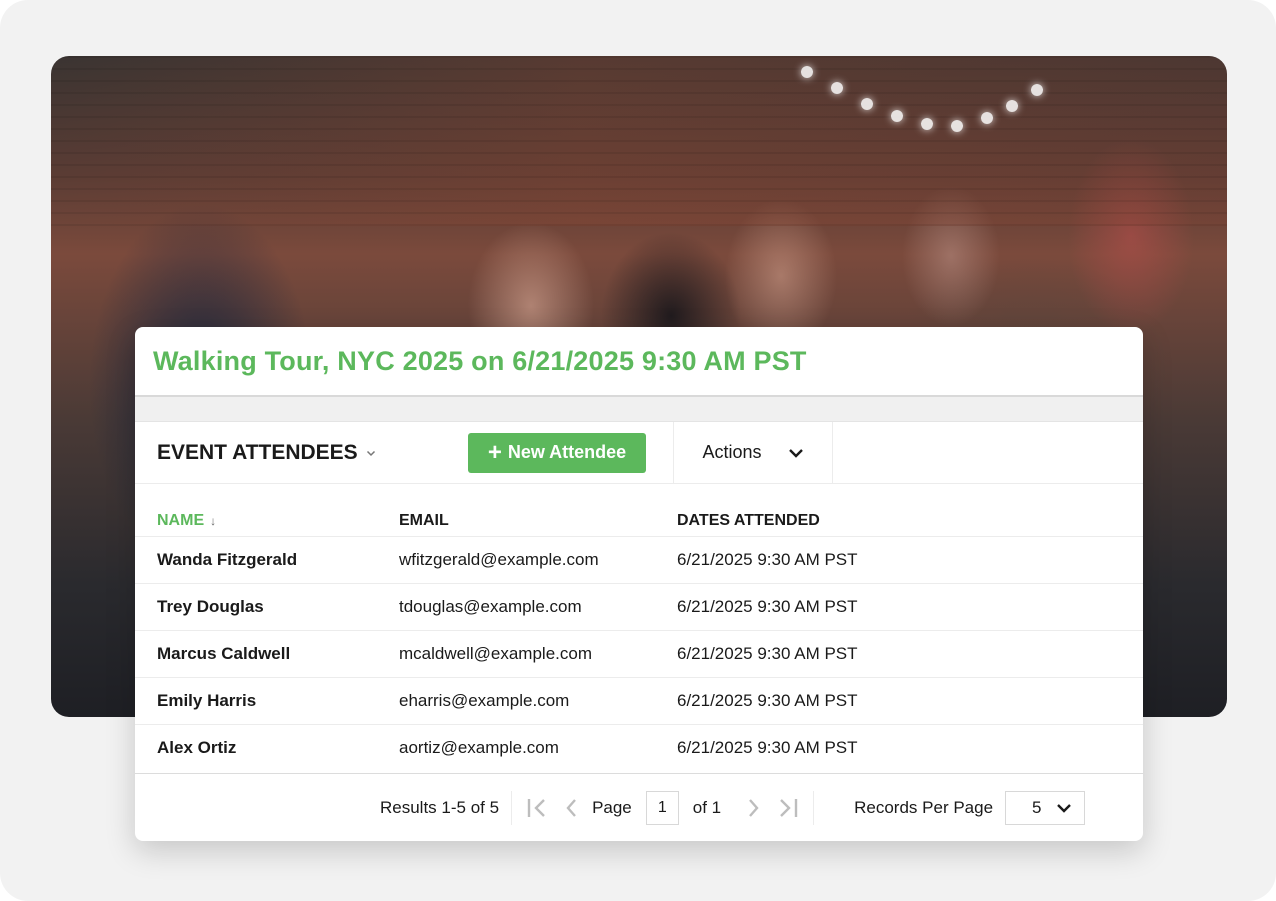 This screenshot has width=1276, height=901. What do you see at coordinates (732, 452) in the screenshot?
I see `actions-label: Actions` at bounding box center [732, 452].